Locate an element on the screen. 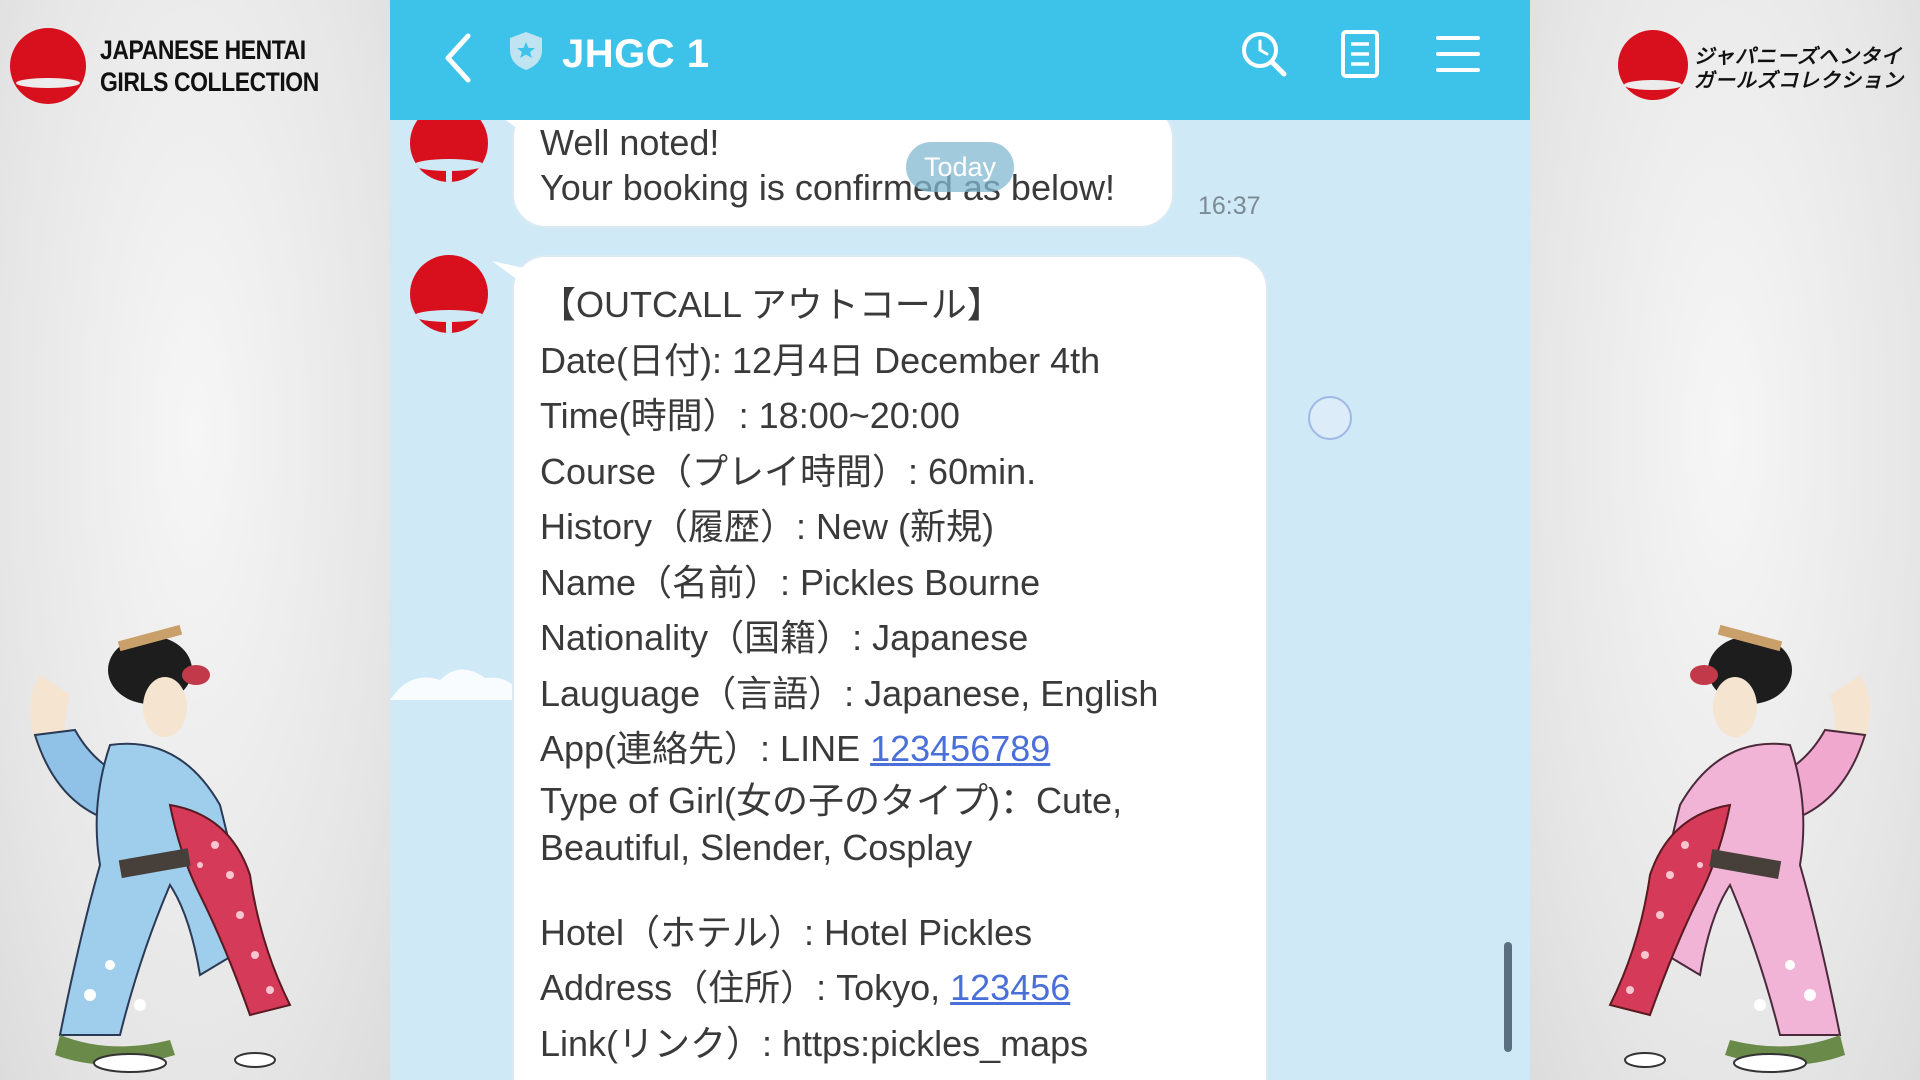 This screenshot has height=1080, width=1920. booking-time: Time(時間）: 18:00~20:00 is located at coordinates (750, 415).